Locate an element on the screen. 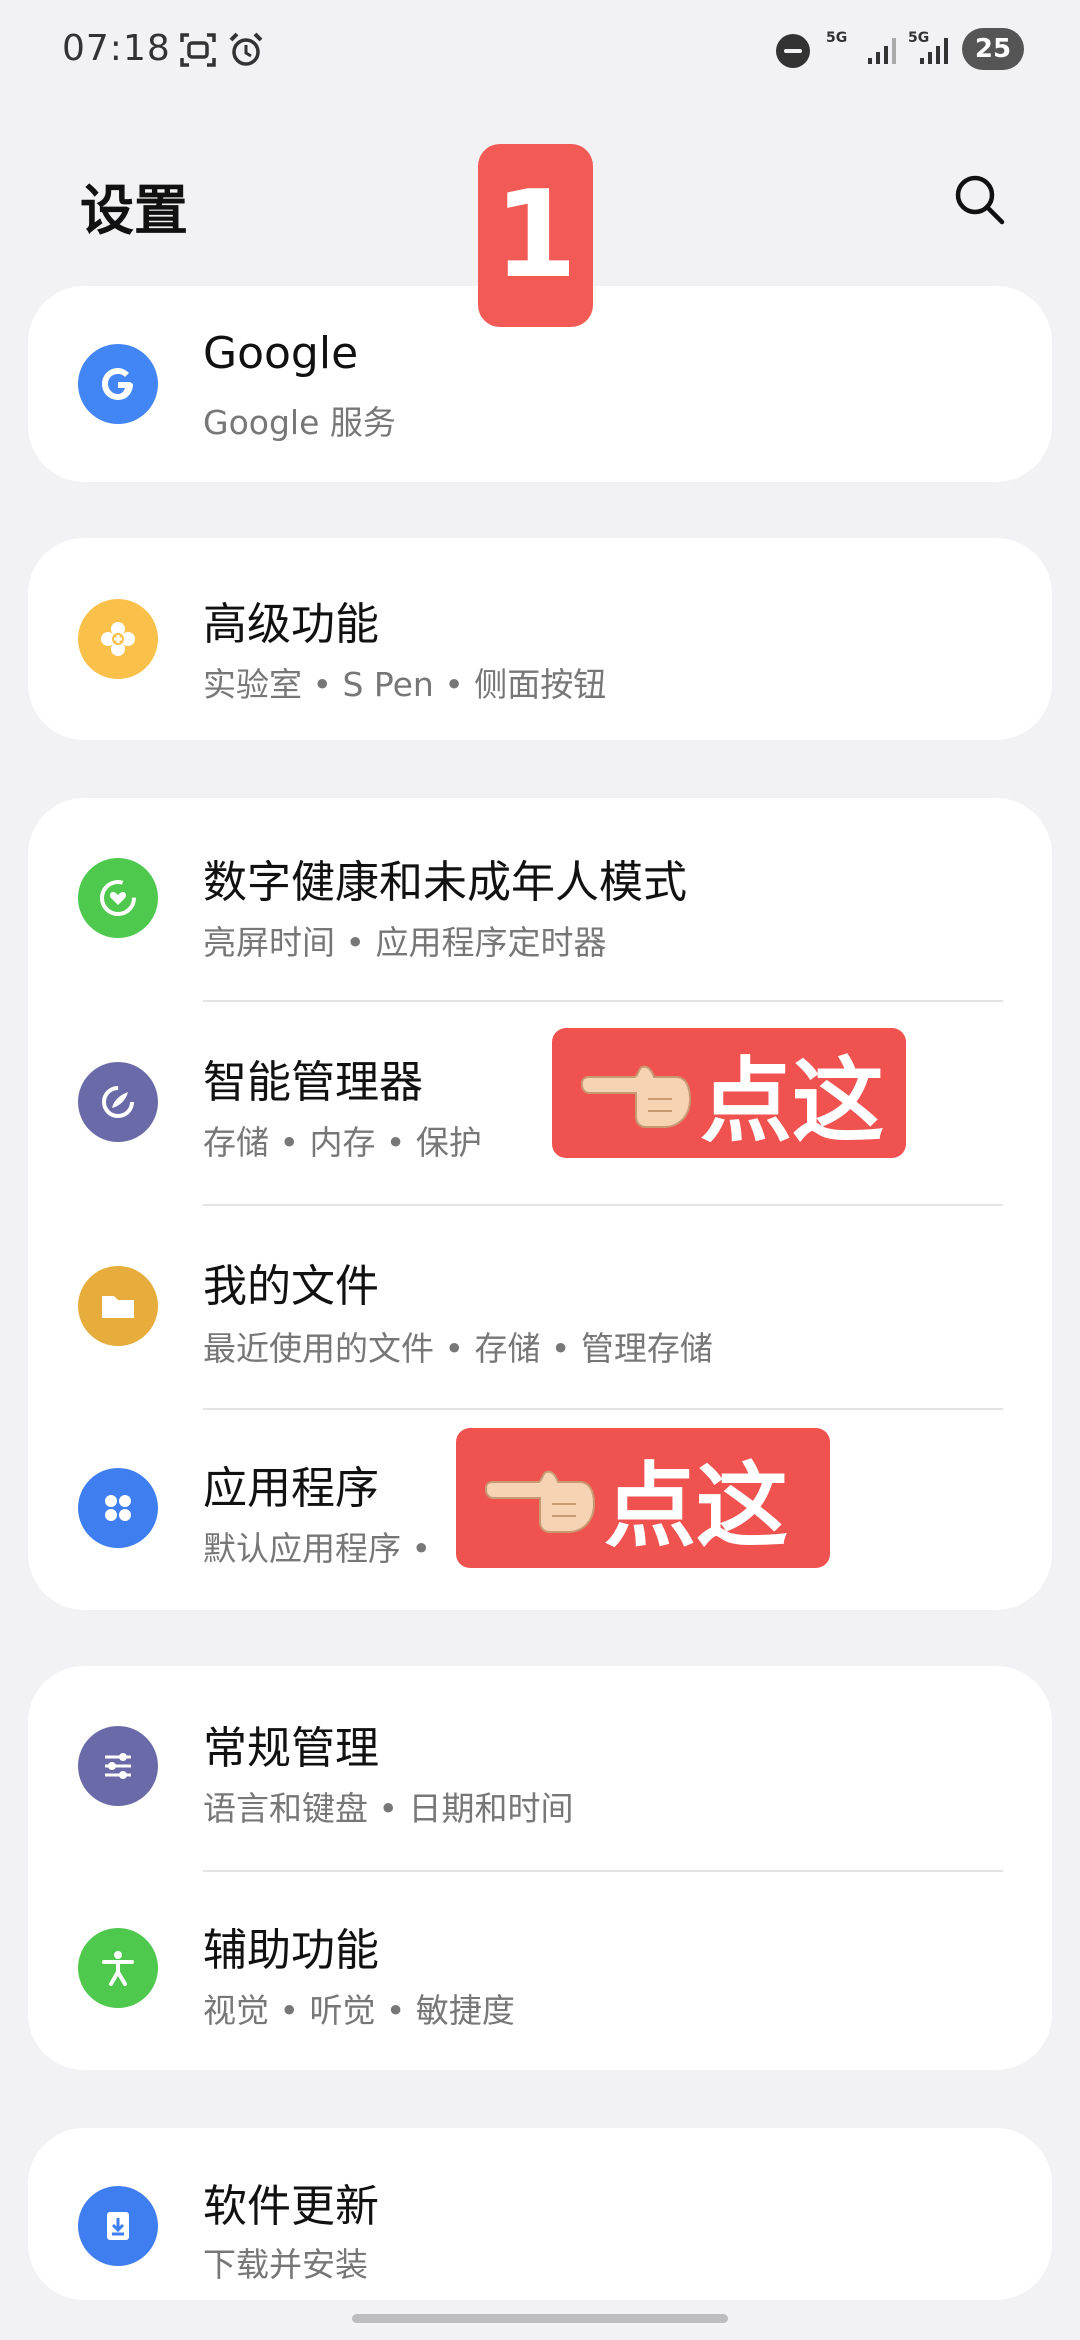  card-advanced: 高级功能 实验室 • S Pen • 侧面按钮 is located at coordinates (540, 639).